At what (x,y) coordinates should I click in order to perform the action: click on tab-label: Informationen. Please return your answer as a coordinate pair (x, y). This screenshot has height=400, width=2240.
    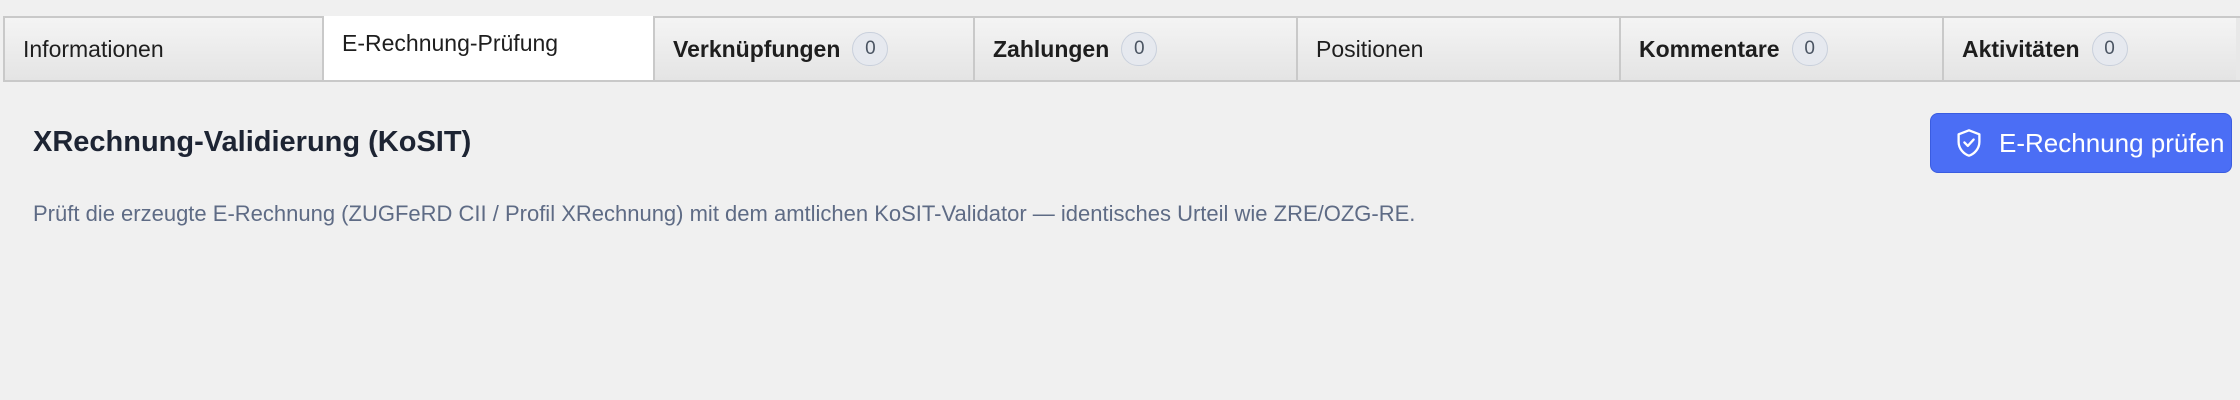
    Looking at the image, I should click on (93, 48).